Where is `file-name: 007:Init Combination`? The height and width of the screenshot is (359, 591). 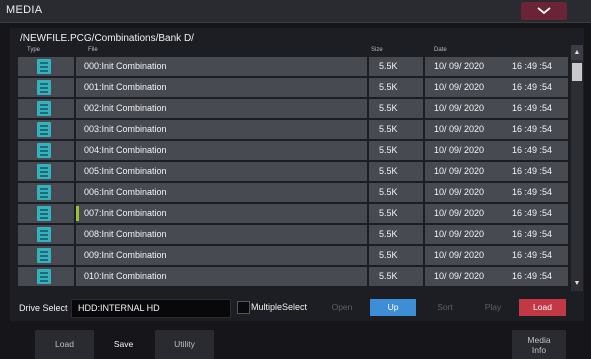 file-name: 007:Init Combination is located at coordinates (125, 213).